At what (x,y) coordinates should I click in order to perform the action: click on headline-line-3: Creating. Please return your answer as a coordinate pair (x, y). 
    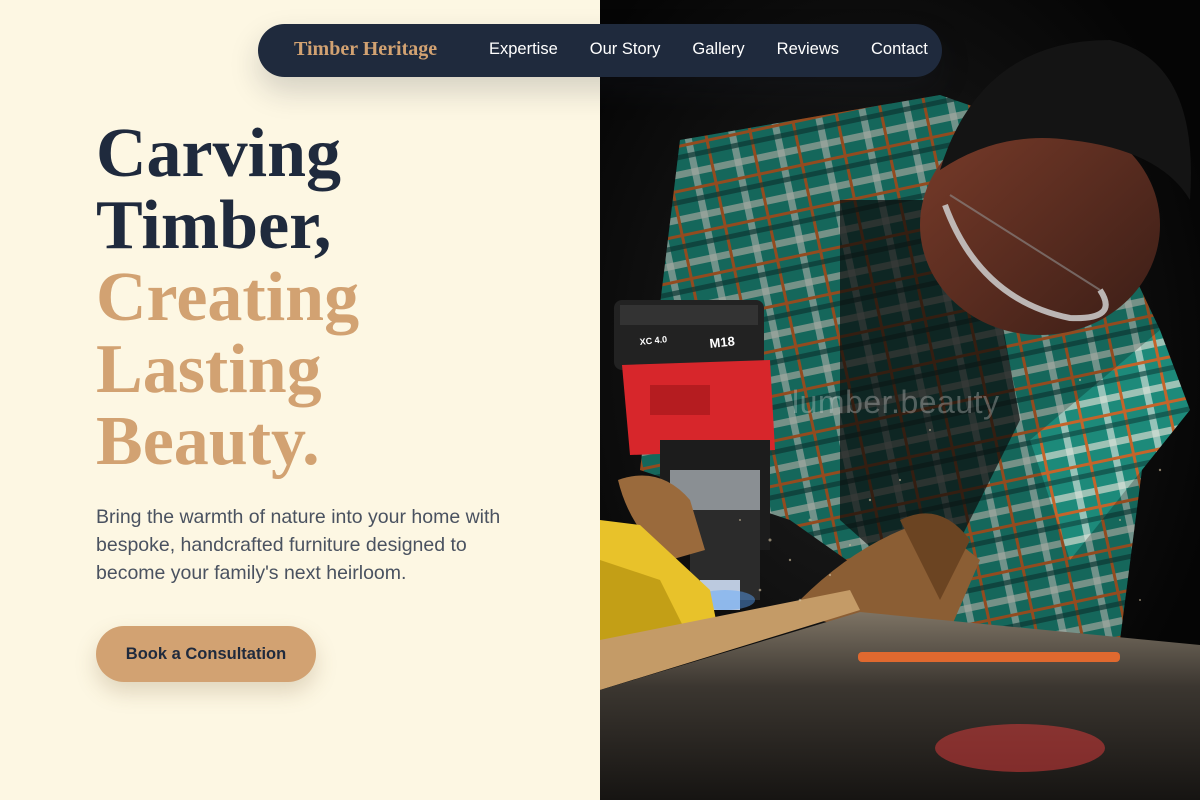
    Looking at the image, I should click on (228, 297).